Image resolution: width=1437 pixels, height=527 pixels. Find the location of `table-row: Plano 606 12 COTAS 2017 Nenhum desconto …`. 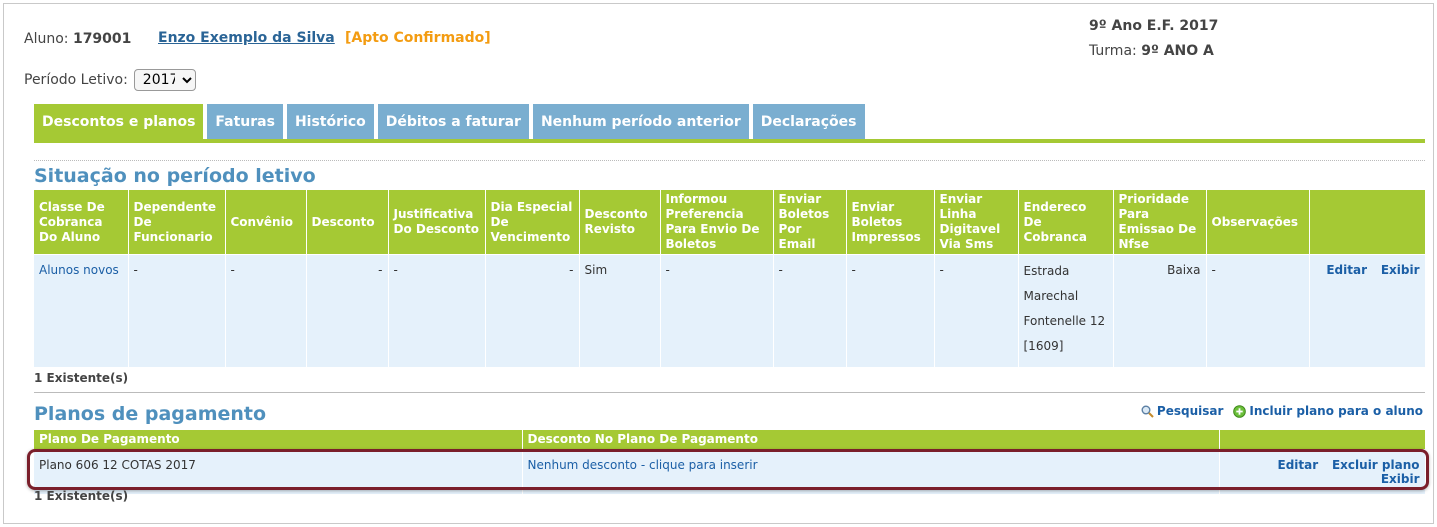

table-row: Plano 606 12 COTAS 2017 Nenhum desconto … is located at coordinates (730, 471).